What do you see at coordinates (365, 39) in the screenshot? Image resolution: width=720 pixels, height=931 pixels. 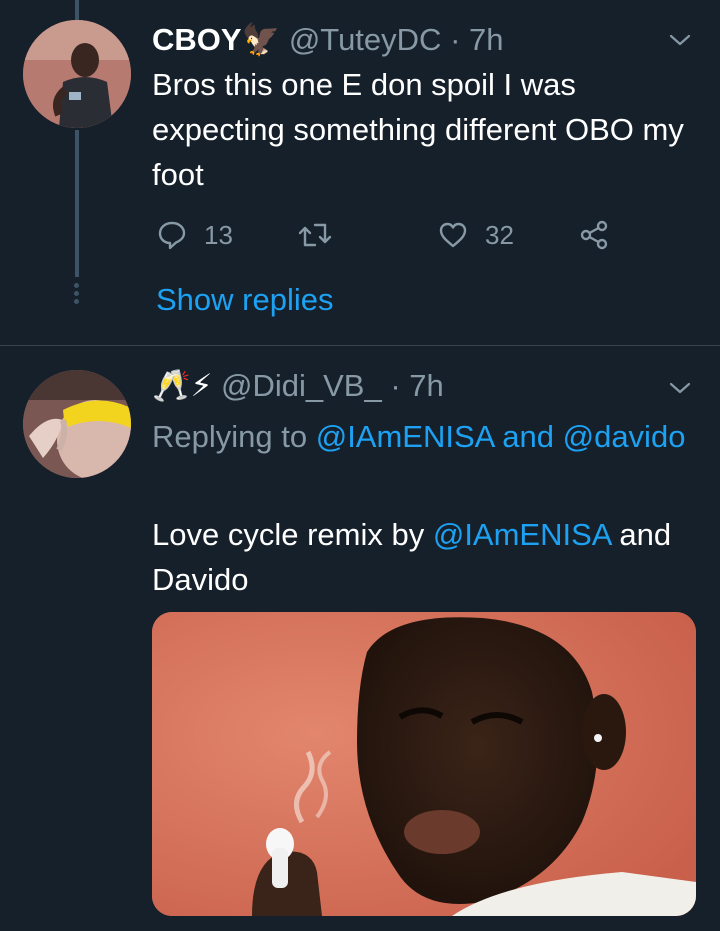 I see `handle: @TuteyDC` at bounding box center [365, 39].